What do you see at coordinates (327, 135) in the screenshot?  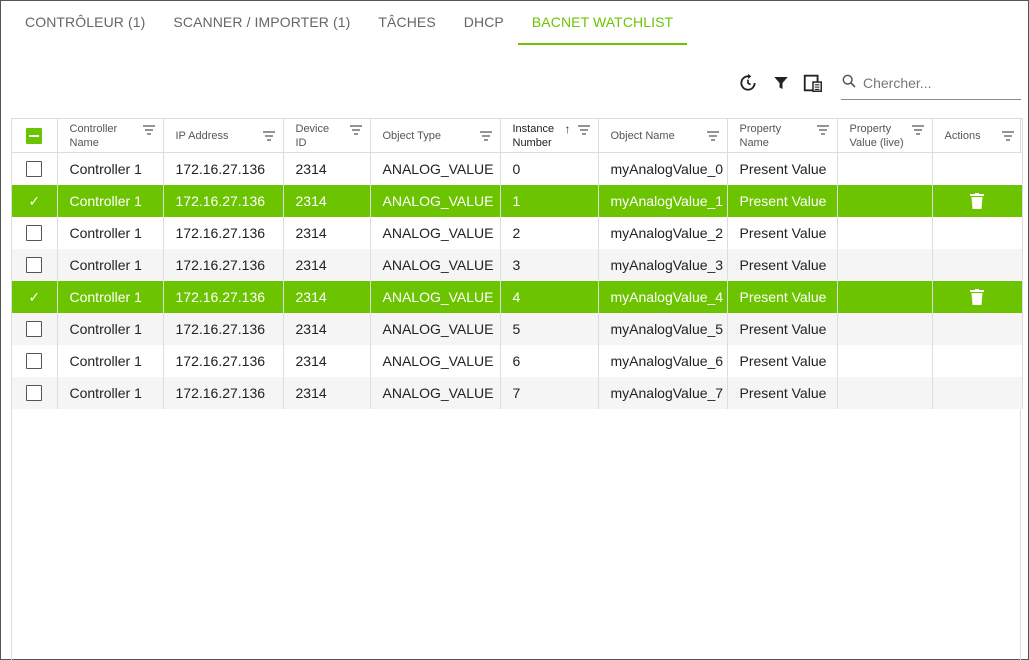 I see `col-device-id: Device ID` at bounding box center [327, 135].